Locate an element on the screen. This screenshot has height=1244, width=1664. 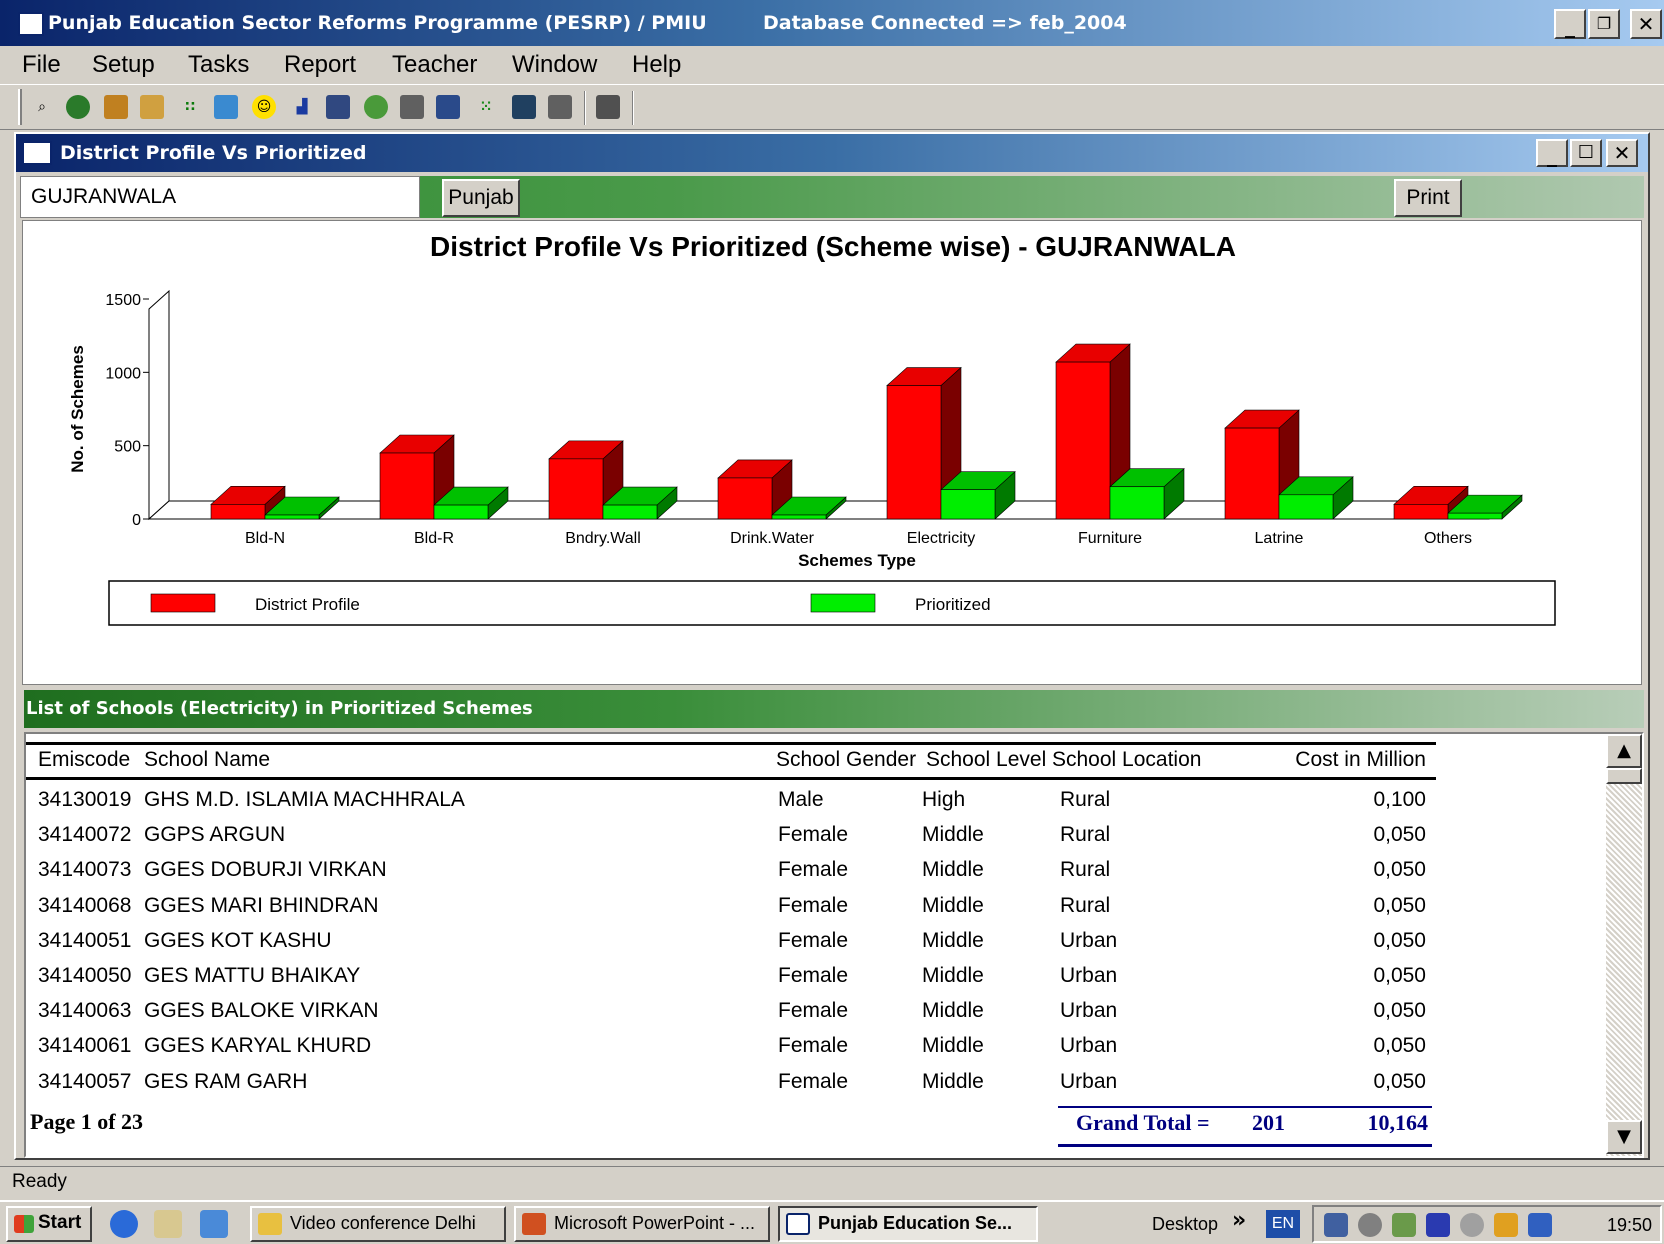
money-bag-icon is located at coordinates (376, 107).